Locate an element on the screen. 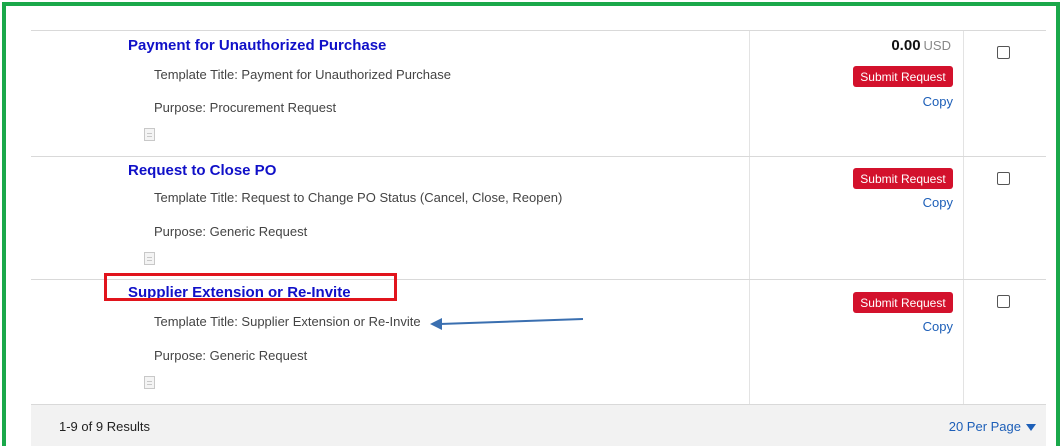  amount-number: 0.00 is located at coordinates (906, 45).